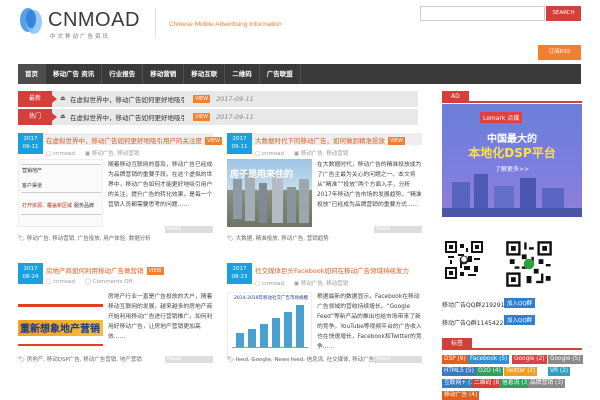 This screenshot has height=400, width=600. What do you see at coordinates (84, 360) in the screenshot?
I see `article-tag-list: 房地产, 移动DSP广告, 移动广告营销, 地产营销` at bounding box center [84, 360].